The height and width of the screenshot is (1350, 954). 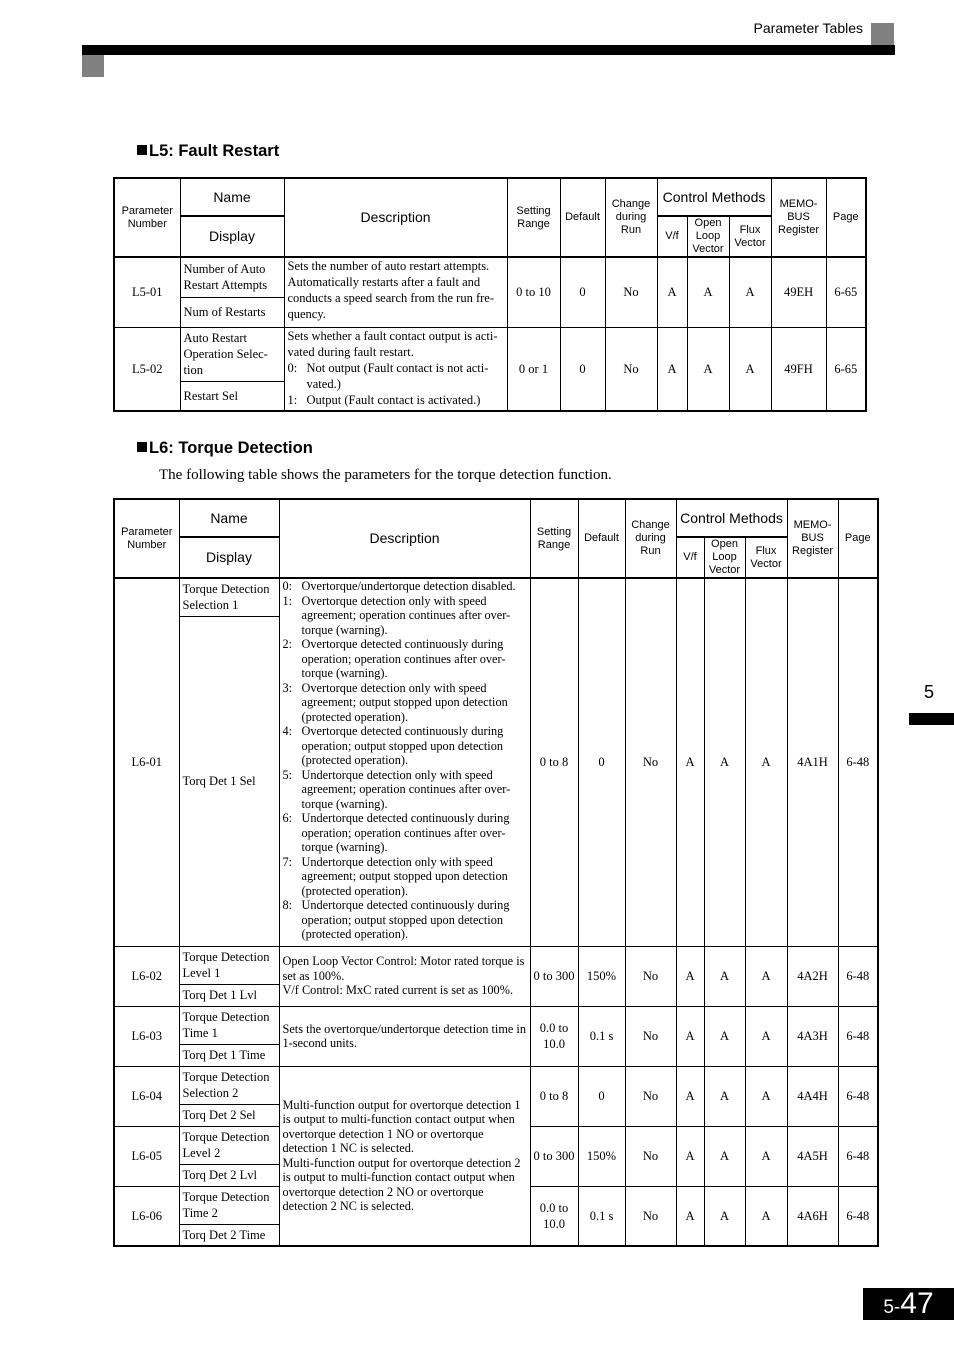 I want to click on option-key: 4:, so click(x=287, y=731).